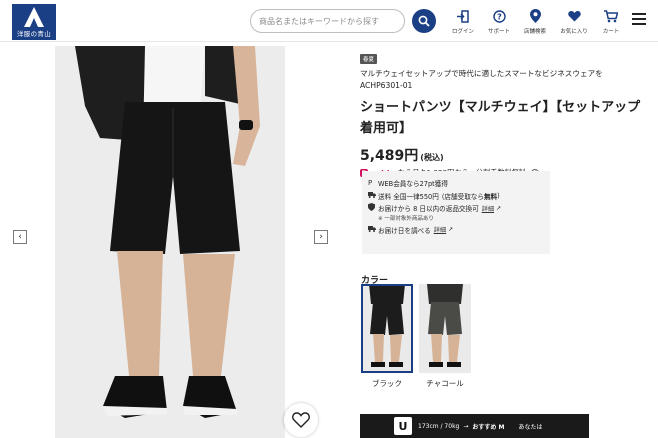 This screenshot has width=658, height=438. I want to click on nav-login-label: ログイン, so click(462, 32).